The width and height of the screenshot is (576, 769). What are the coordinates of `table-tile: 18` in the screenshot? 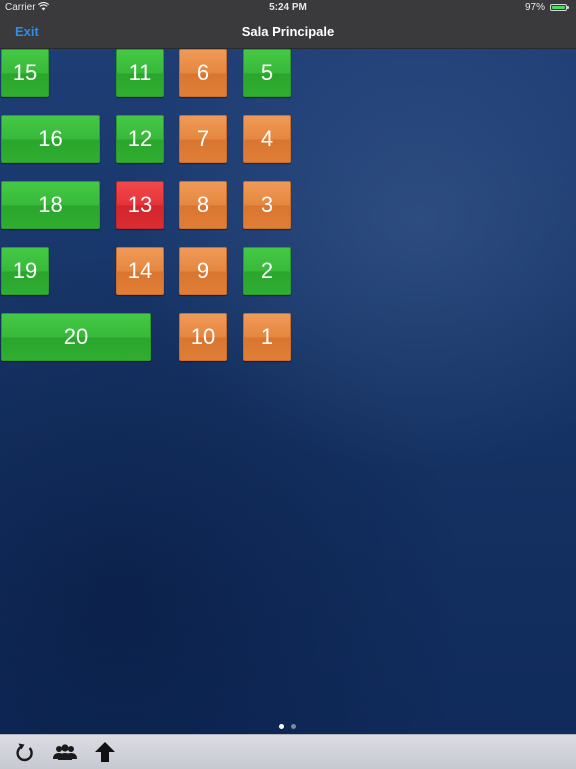 It's located at (50, 205).